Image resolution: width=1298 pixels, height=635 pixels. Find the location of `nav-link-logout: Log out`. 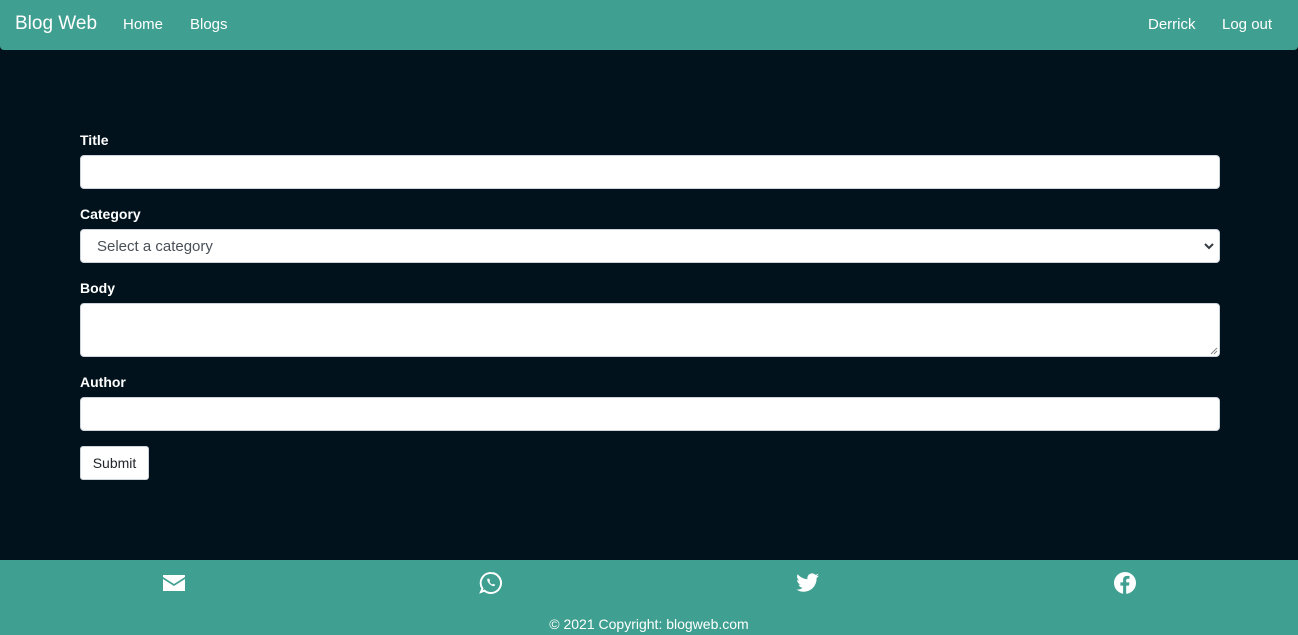

nav-link-logout: Log out is located at coordinates (1247, 24).